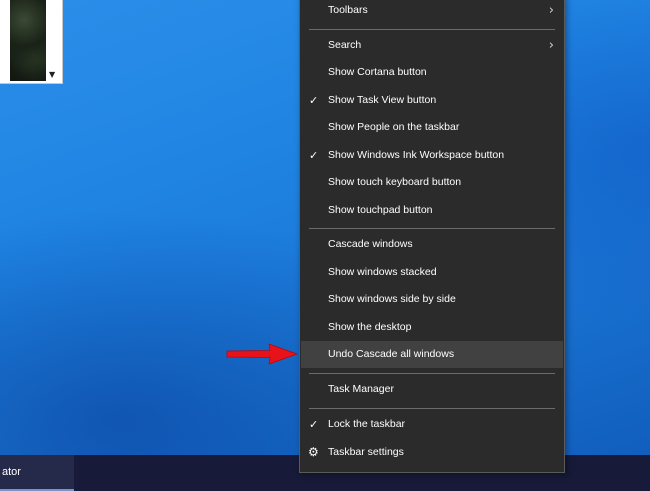 Image resolution: width=650 pixels, height=491 pixels. I want to click on menu-item-label: Show Cortana button, so click(377, 72).